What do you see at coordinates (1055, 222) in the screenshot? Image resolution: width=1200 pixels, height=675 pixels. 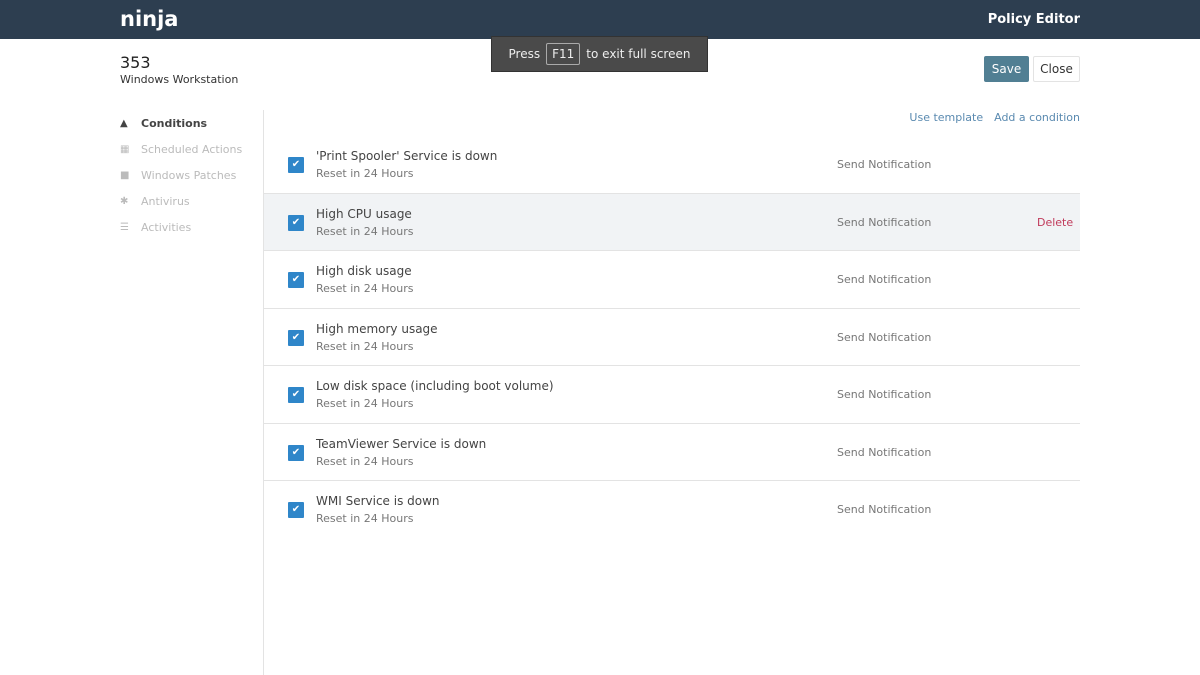 I see `delete-button: Delete` at bounding box center [1055, 222].